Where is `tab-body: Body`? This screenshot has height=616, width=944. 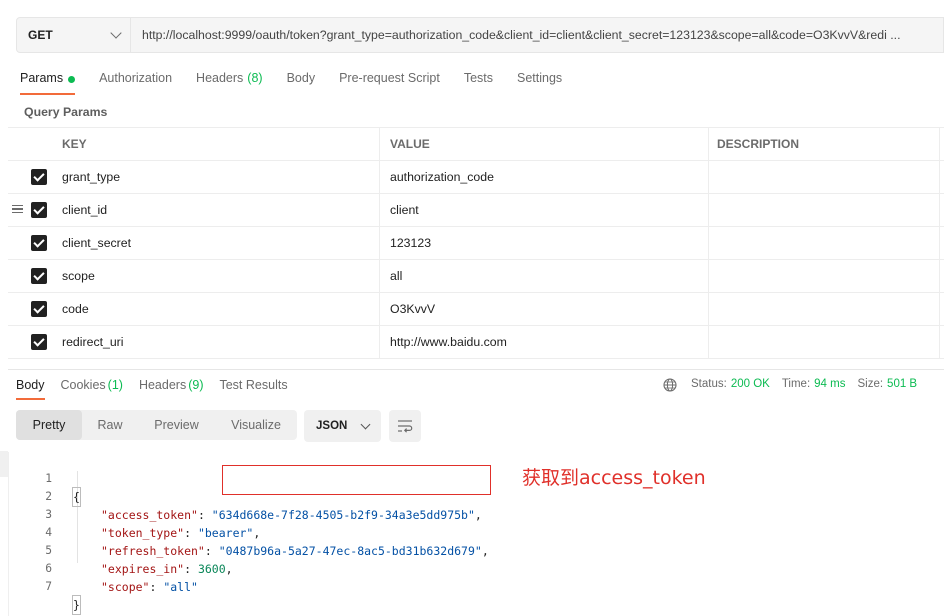 tab-body: Body is located at coordinates (301, 83).